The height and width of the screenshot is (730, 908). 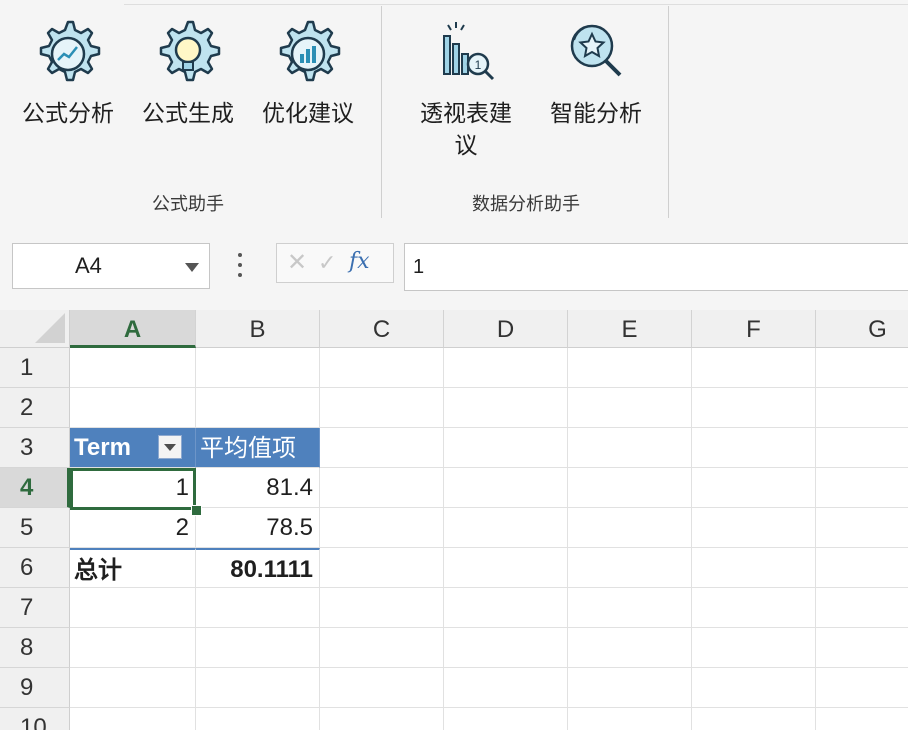 What do you see at coordinates (68, 73) in the screenshot?
I see `formula-analysis-button: 公式分析` at bounding box center [68, 73].